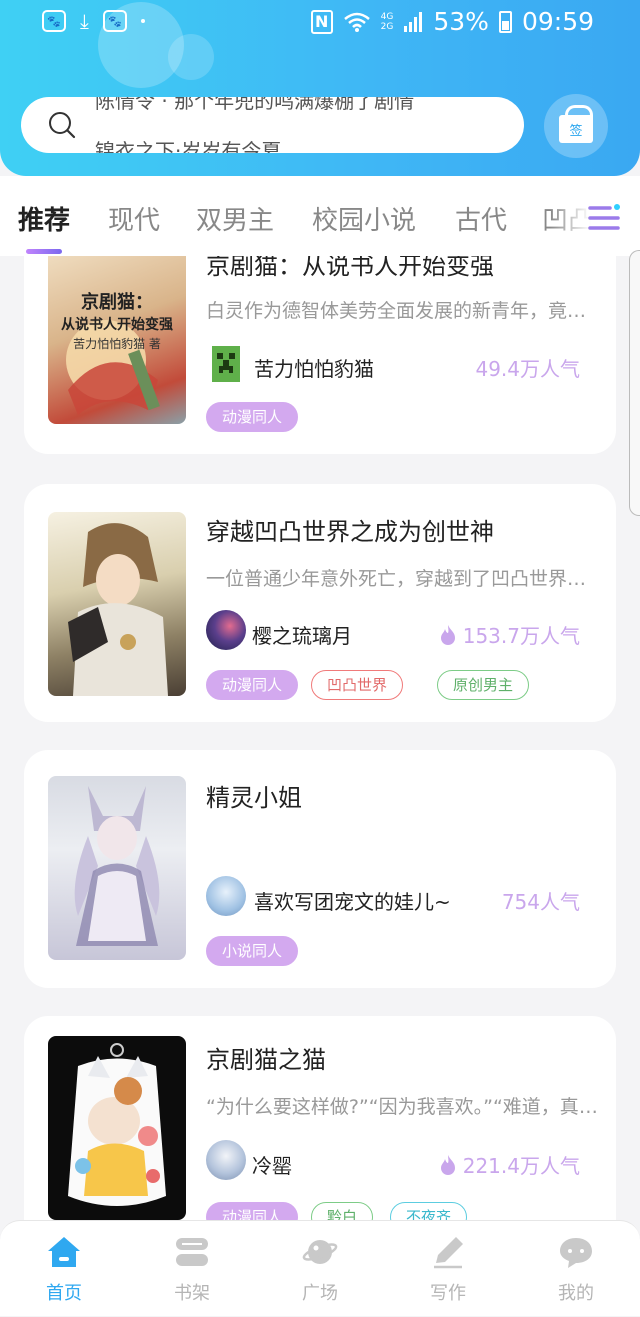  What do you see at coordinates (481, 218) in the screenshot?
I see `tab-ancient: 古代` at bounding box center [481, 218].